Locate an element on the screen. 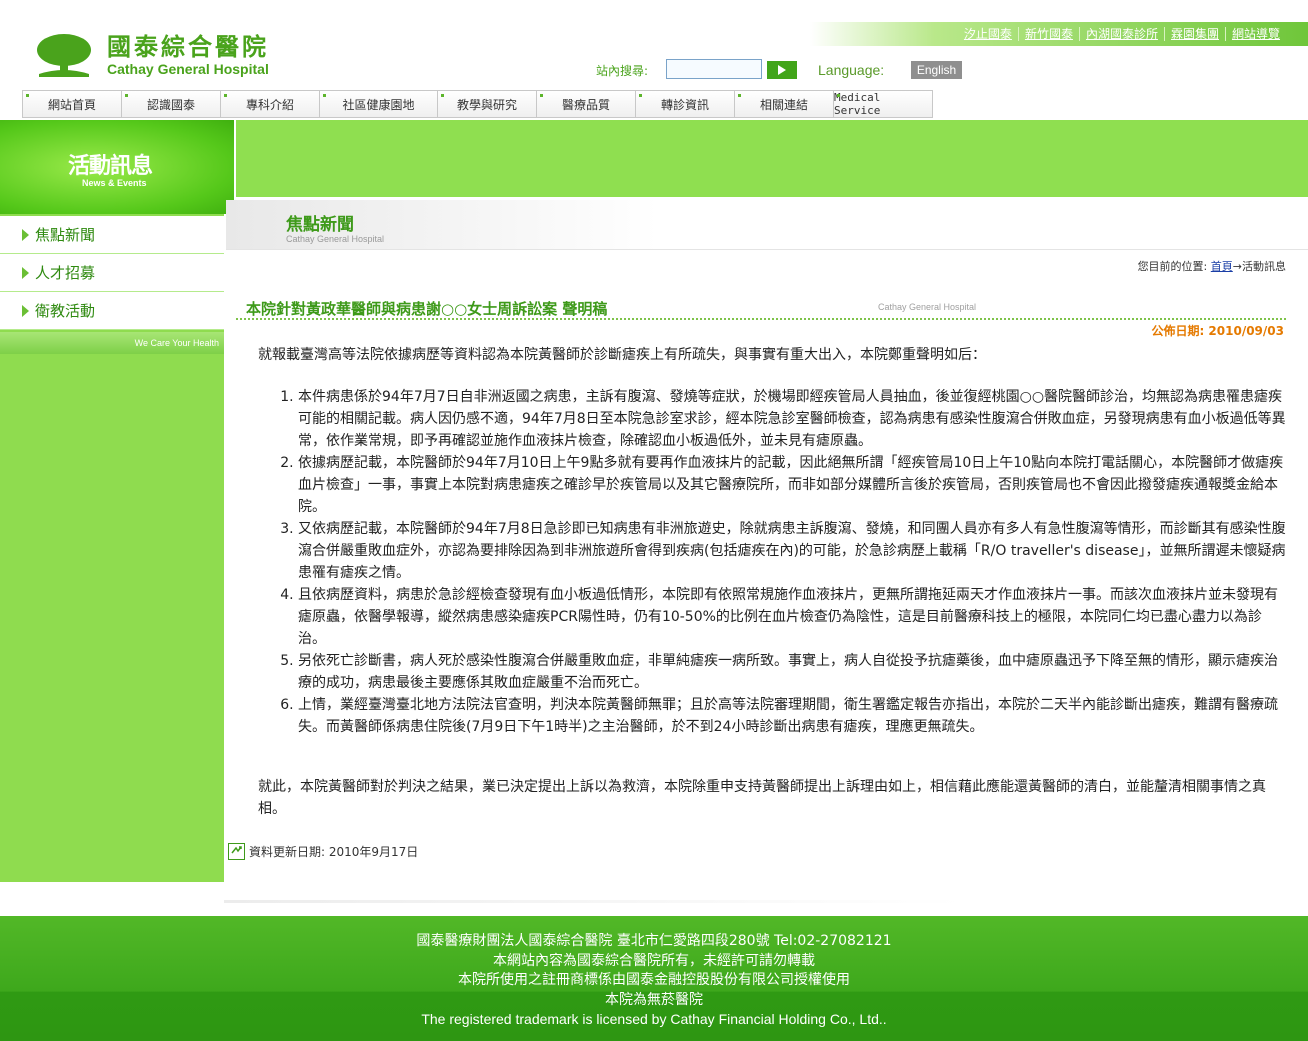 This screenshot has width=1308, height=1041. article-watermark: Cathay General Hospital is located at coordinates (927, 307).